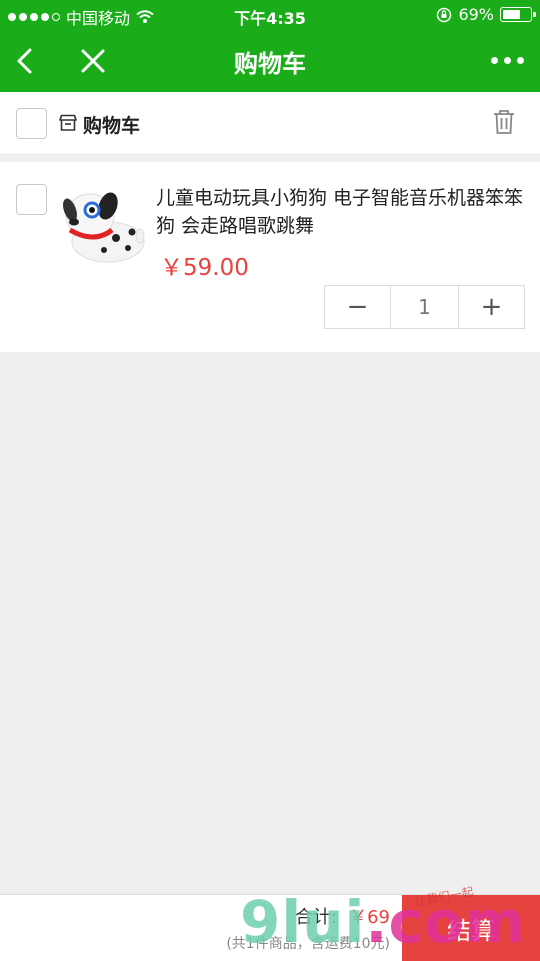  I want to click on status-right: 69%, so click(486, 14).